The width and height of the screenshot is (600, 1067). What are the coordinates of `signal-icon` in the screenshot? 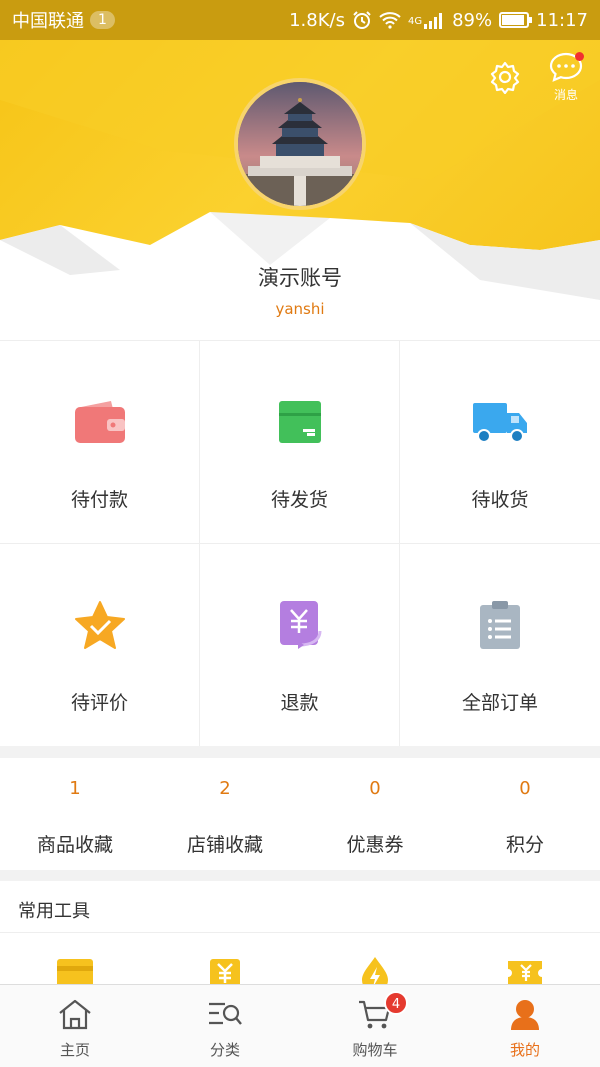 It's located at (433, 21).